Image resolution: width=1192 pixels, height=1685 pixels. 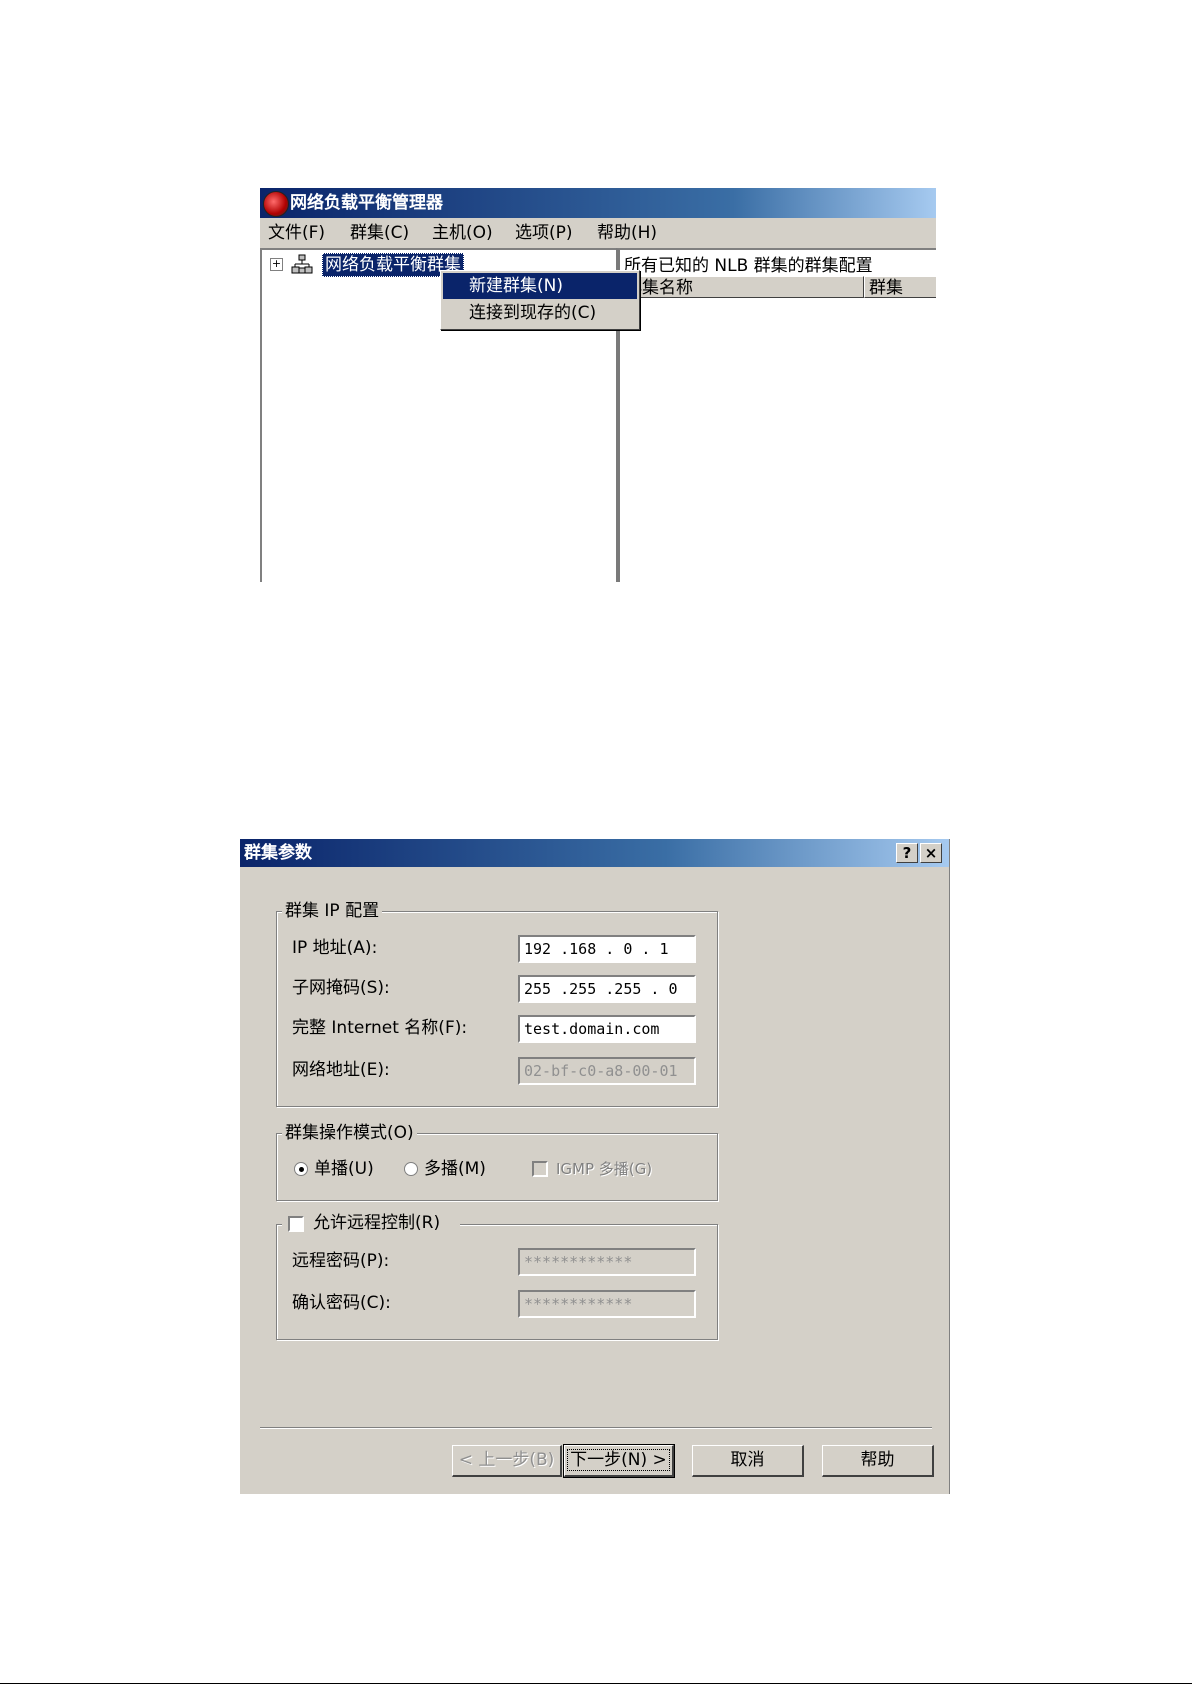 What do you see at coordinates (596, 1428) in the screenshot?
I see `button-separator` at bounding box center [596, 1428].